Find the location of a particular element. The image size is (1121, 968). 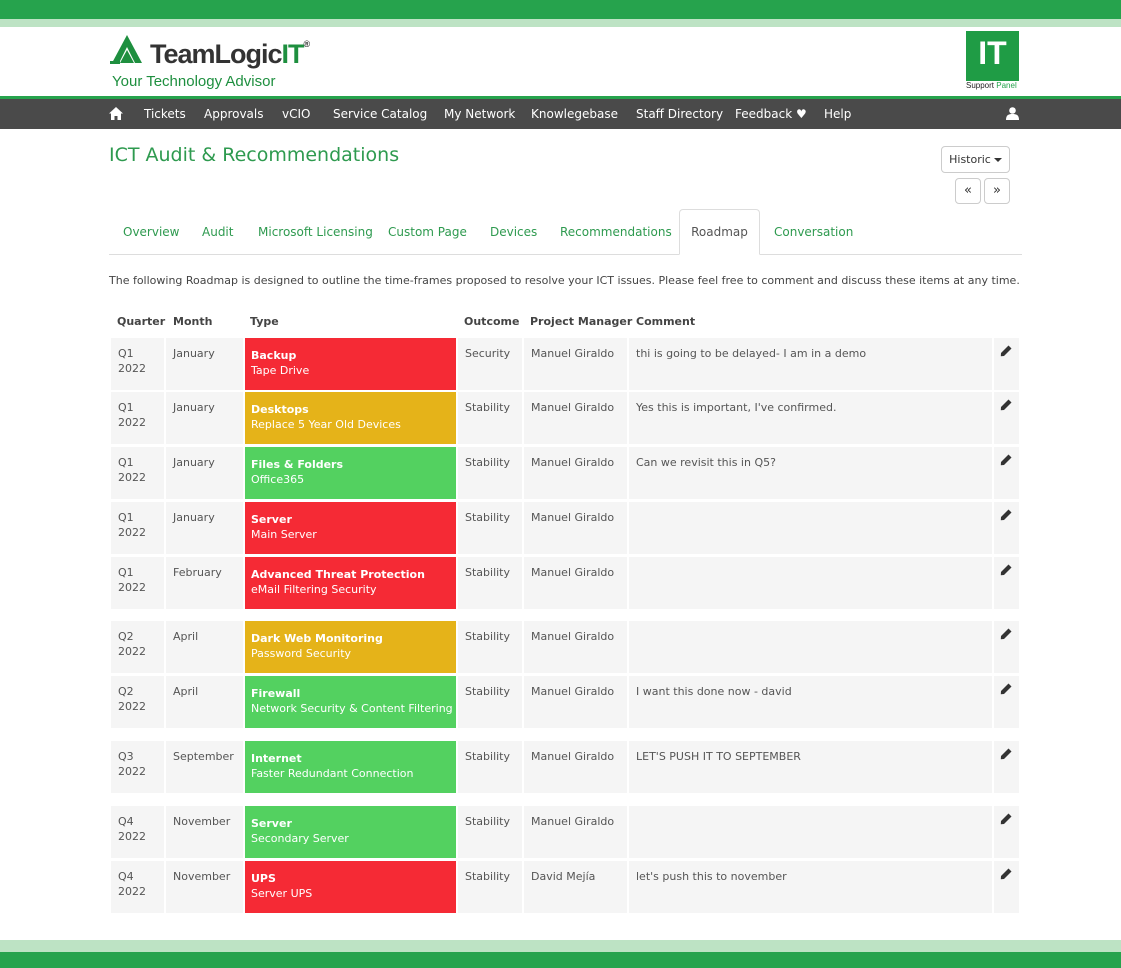

tab-devices: Devices is located at coordinates (513, 232).